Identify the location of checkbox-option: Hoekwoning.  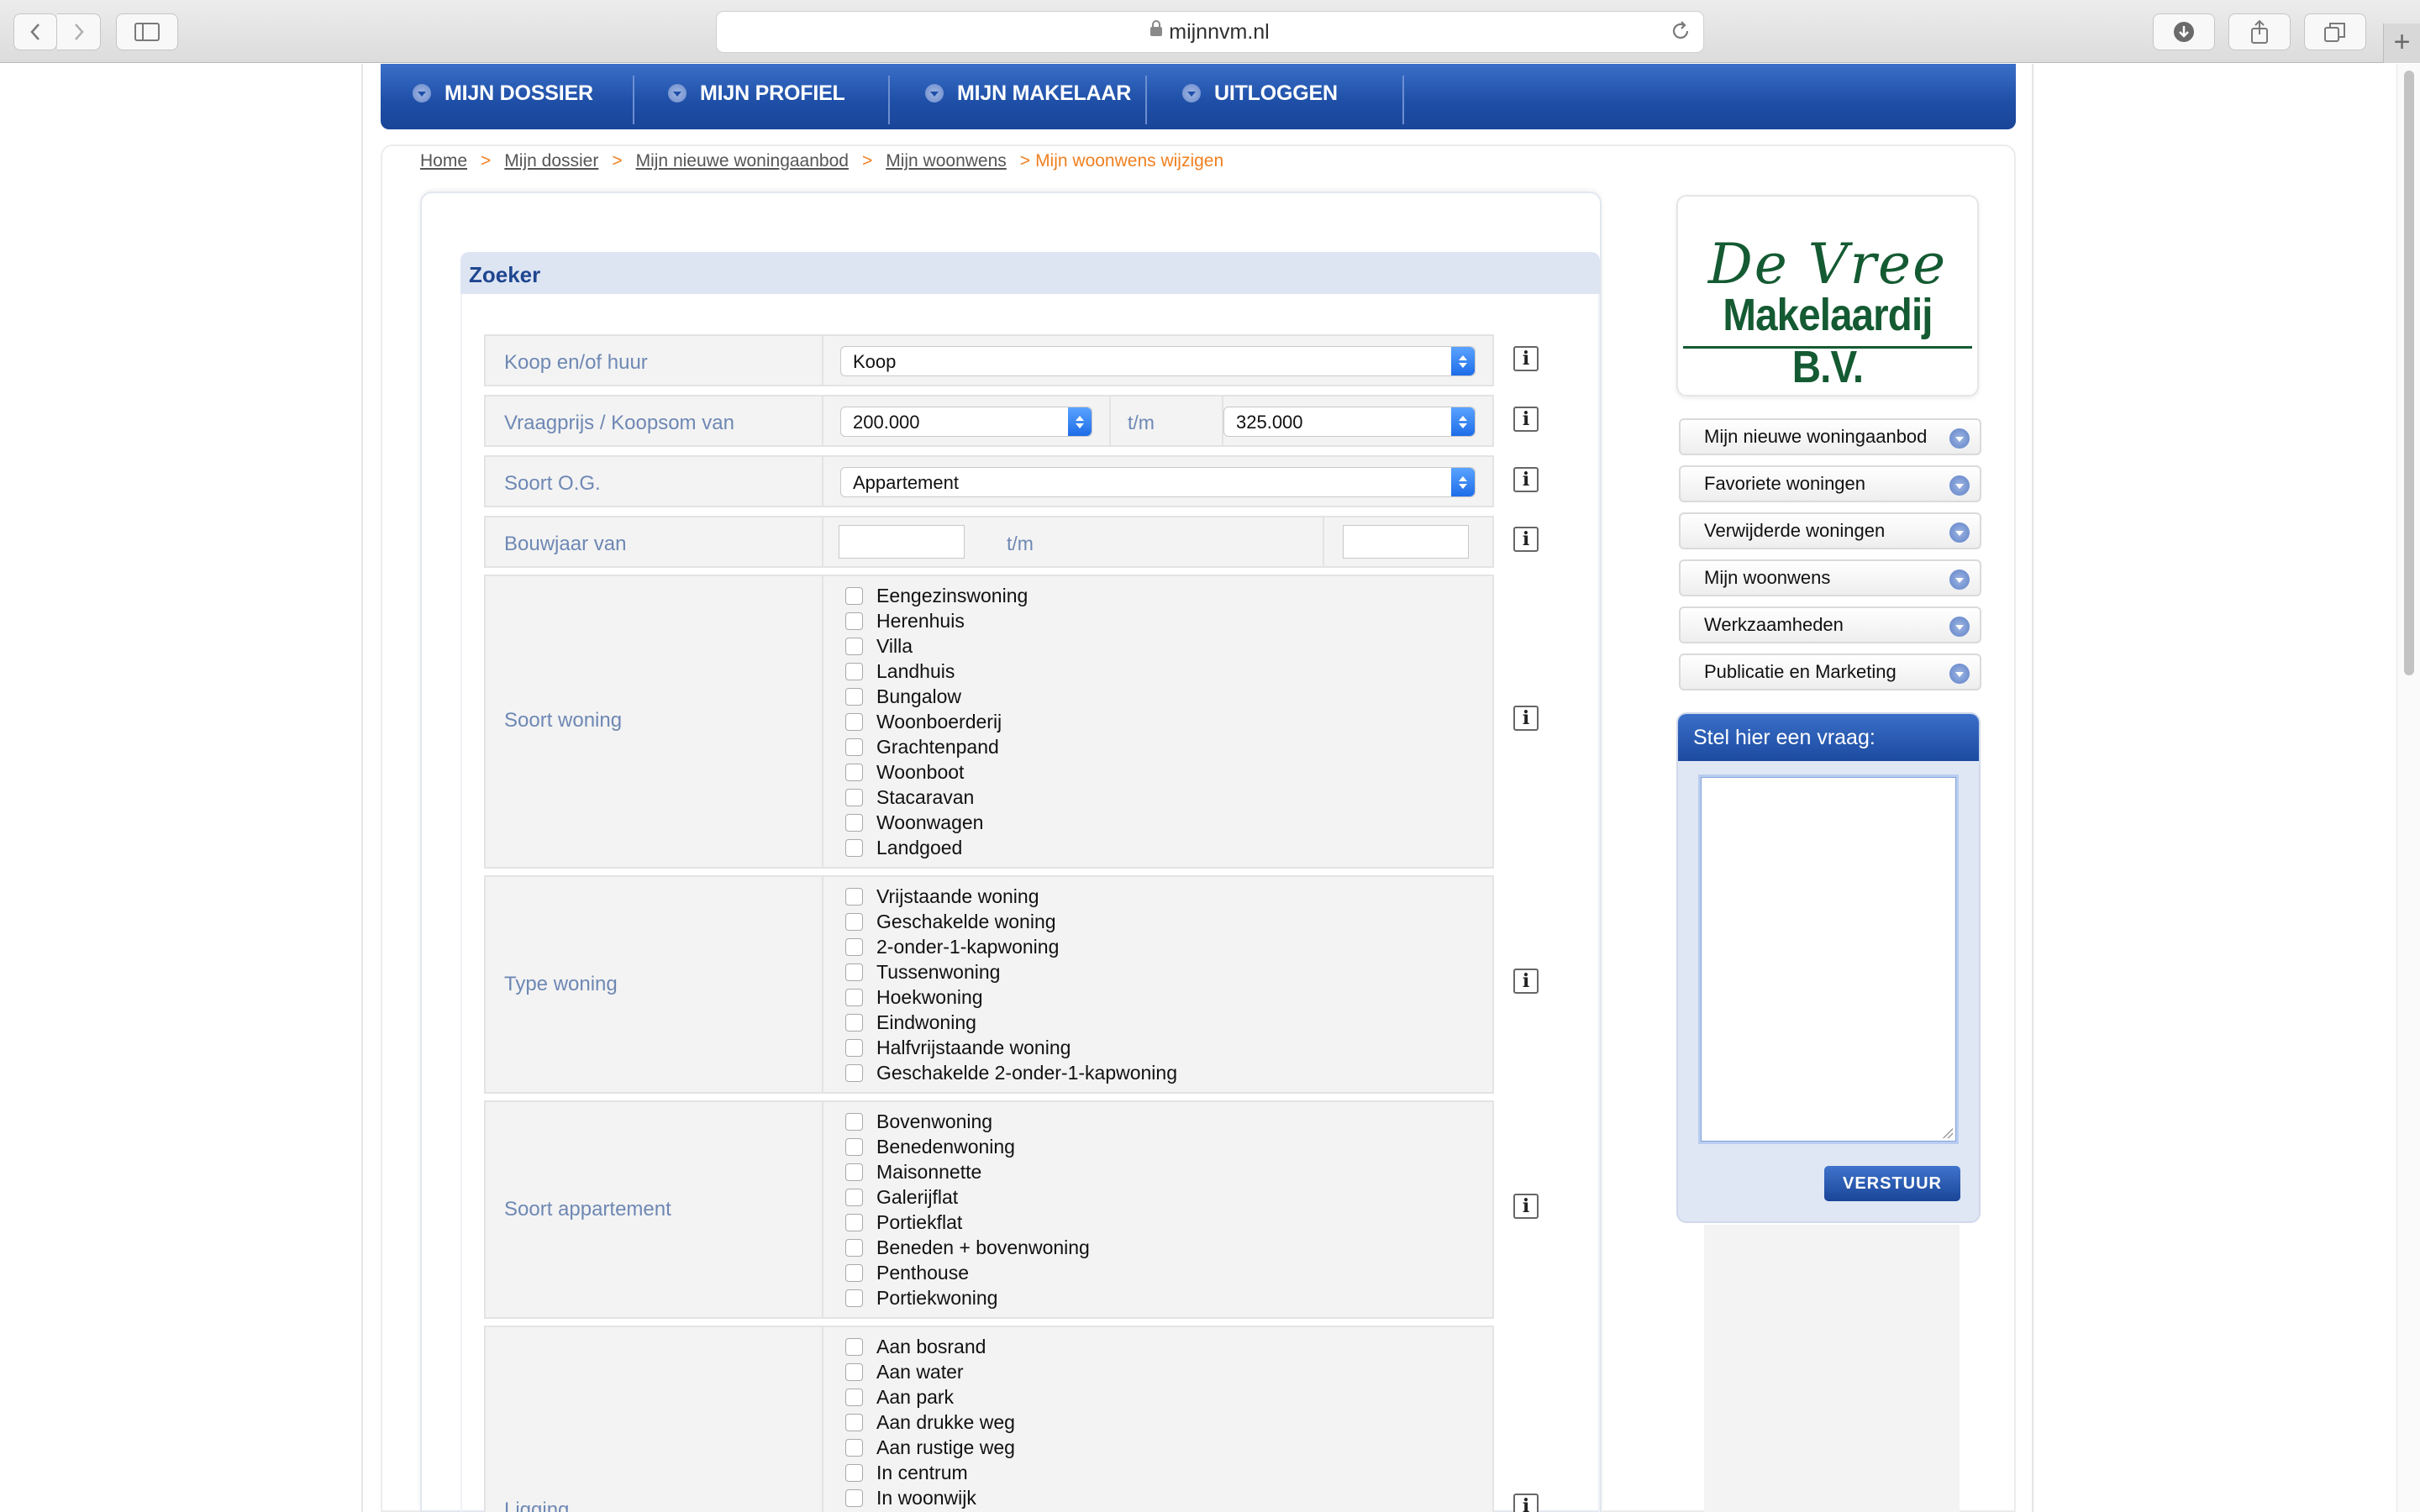
(1011, 997).